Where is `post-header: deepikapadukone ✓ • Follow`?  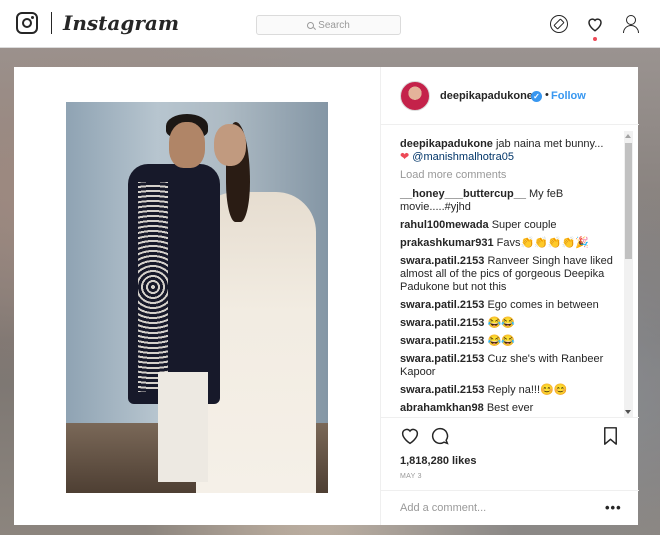 post-header: deepikapadukone ✓ • Follow is located at coordinates (510, 96).